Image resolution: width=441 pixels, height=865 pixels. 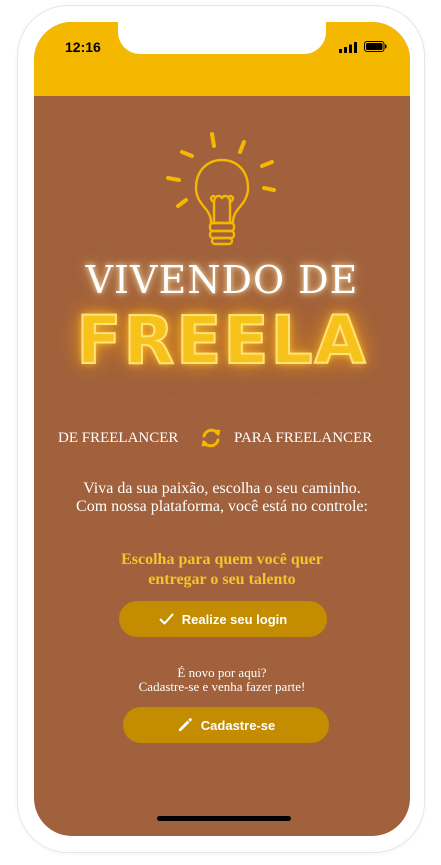 What do you see at coordinates (238, 725) in the screenshot?
I see `signup-button-label: Cadastre-se` at bounding box center [238, 725].